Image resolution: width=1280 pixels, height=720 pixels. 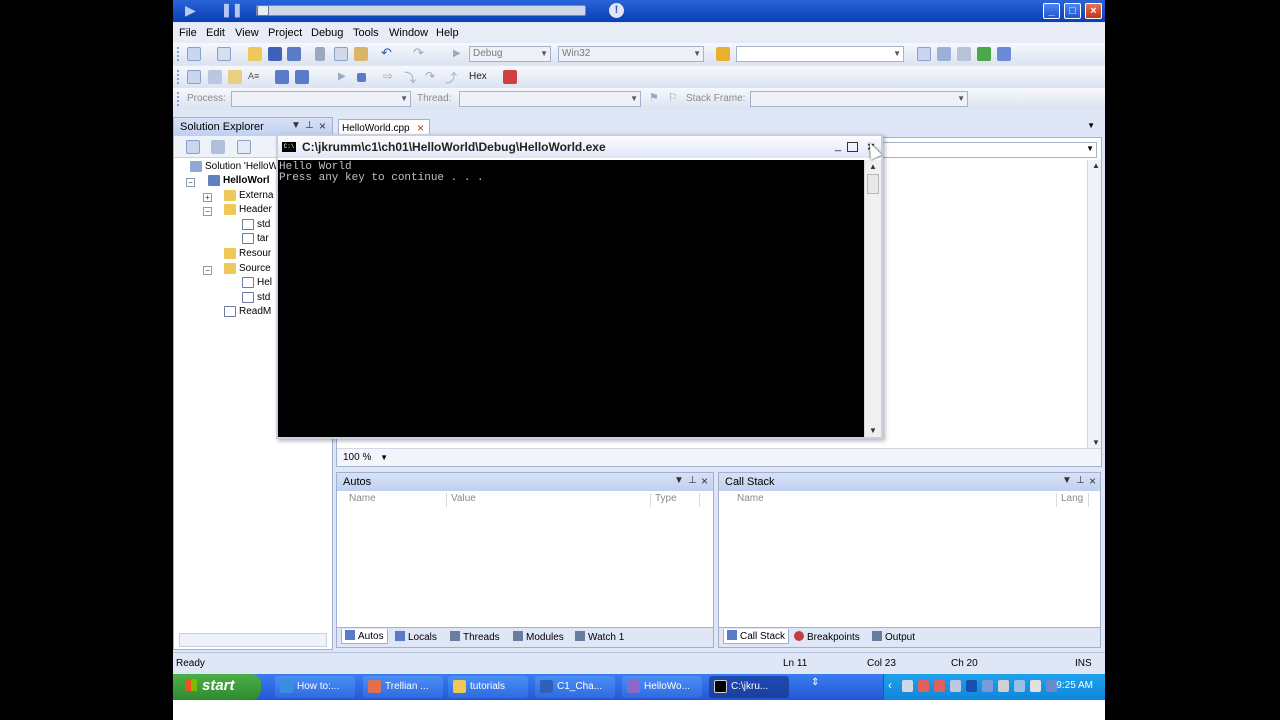 What do you see at coordinates (675, 98) in the screenshot?
I see `flag-icon: ⚐` at bounding box center [675, 98].